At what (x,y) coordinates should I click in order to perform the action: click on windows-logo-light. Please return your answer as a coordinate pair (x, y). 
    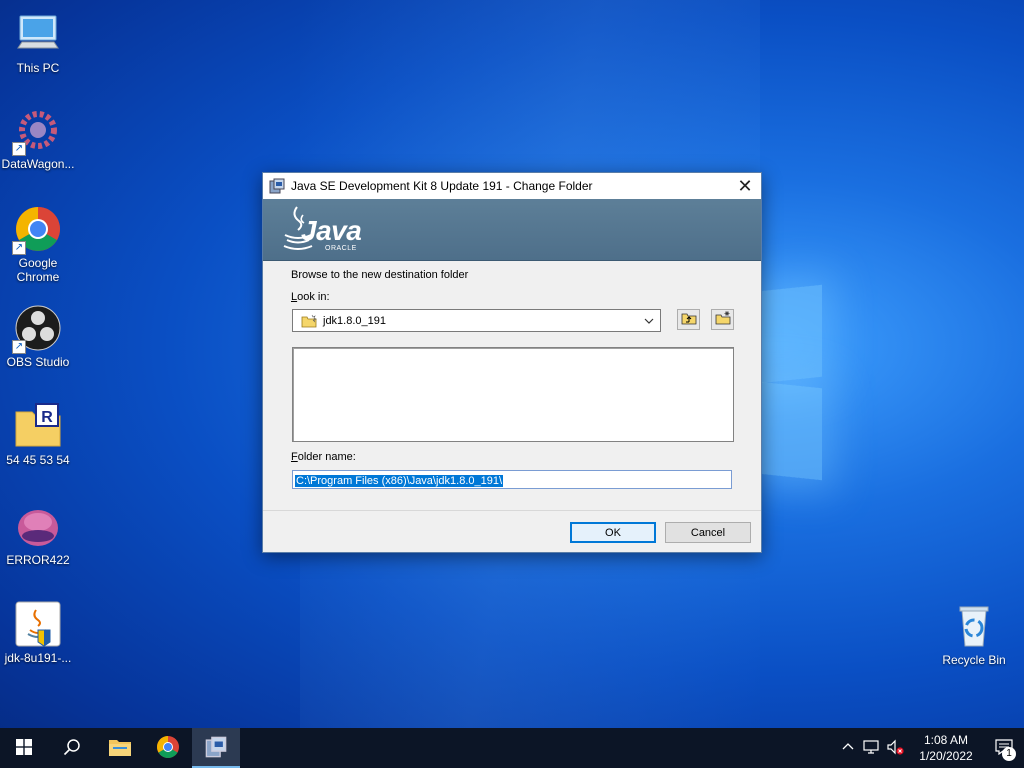
    Looking at the image, I should click on (791, 382).